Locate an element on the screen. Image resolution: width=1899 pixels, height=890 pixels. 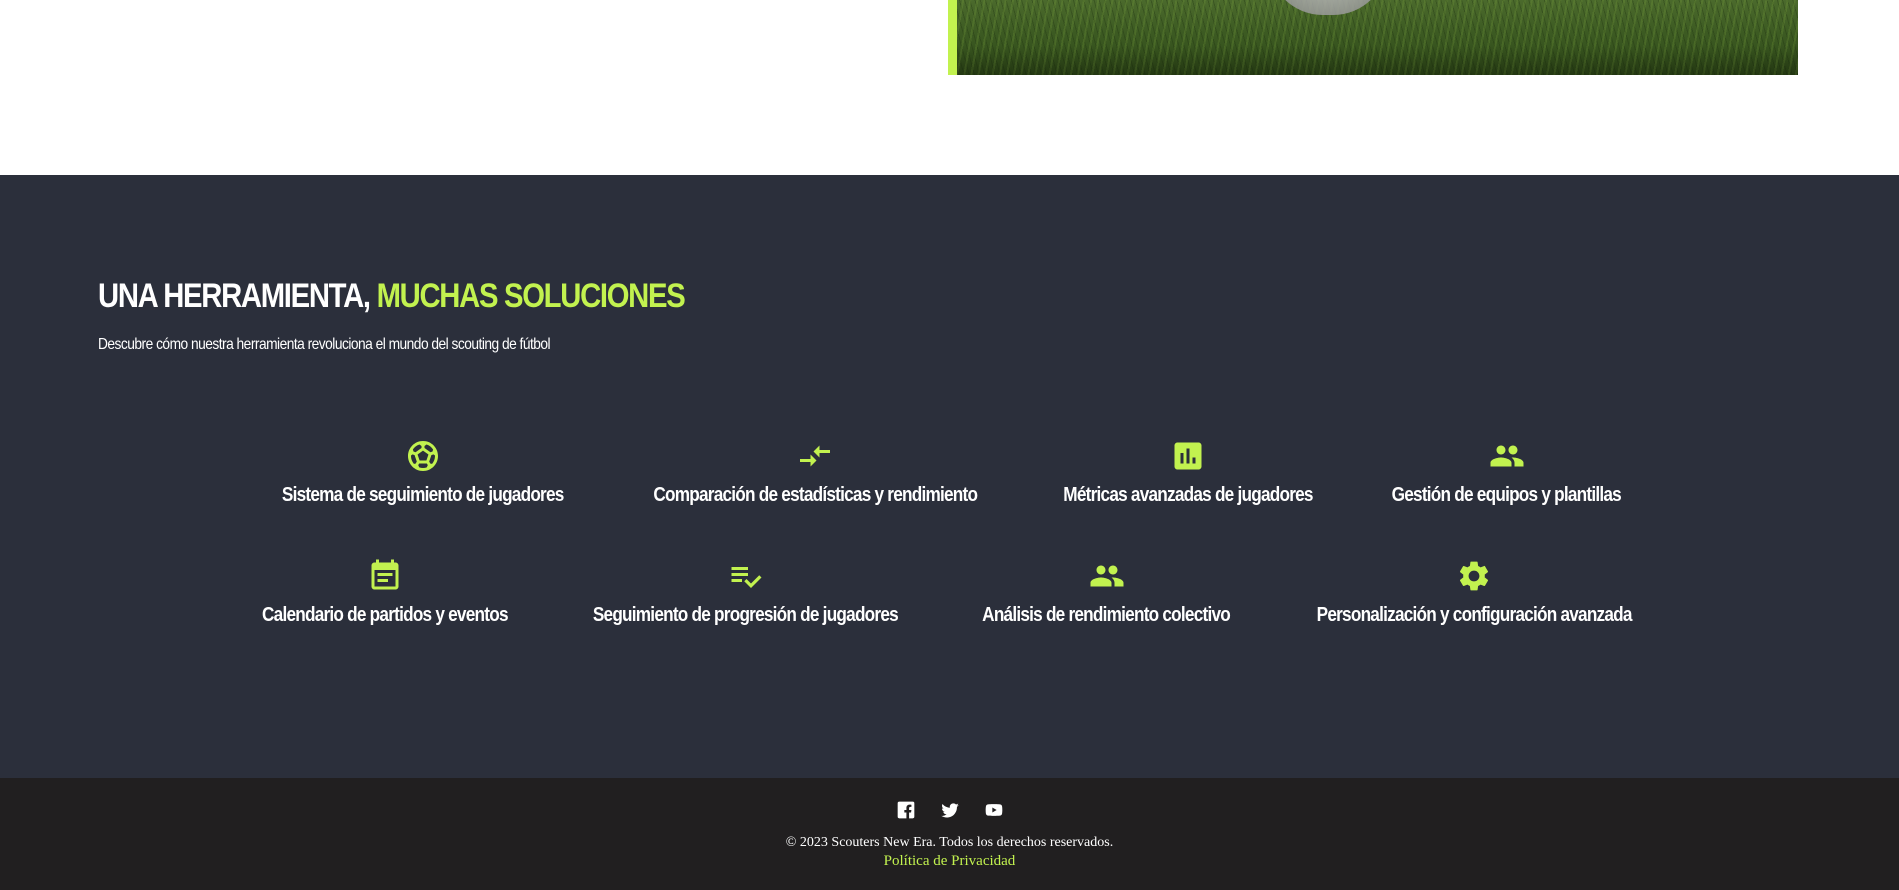
feature-label: Calendario de partidos y eventos is located at coordinates (385, 615).